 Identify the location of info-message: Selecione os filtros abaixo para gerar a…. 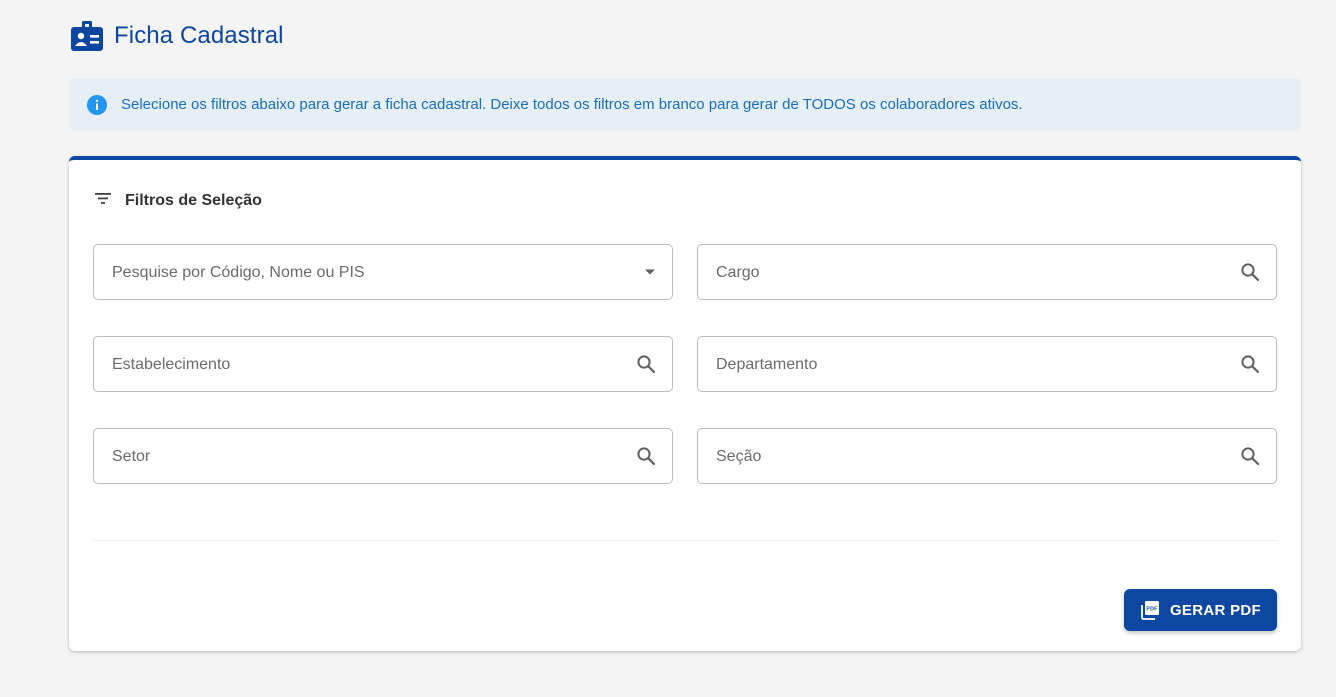
(572, 104).